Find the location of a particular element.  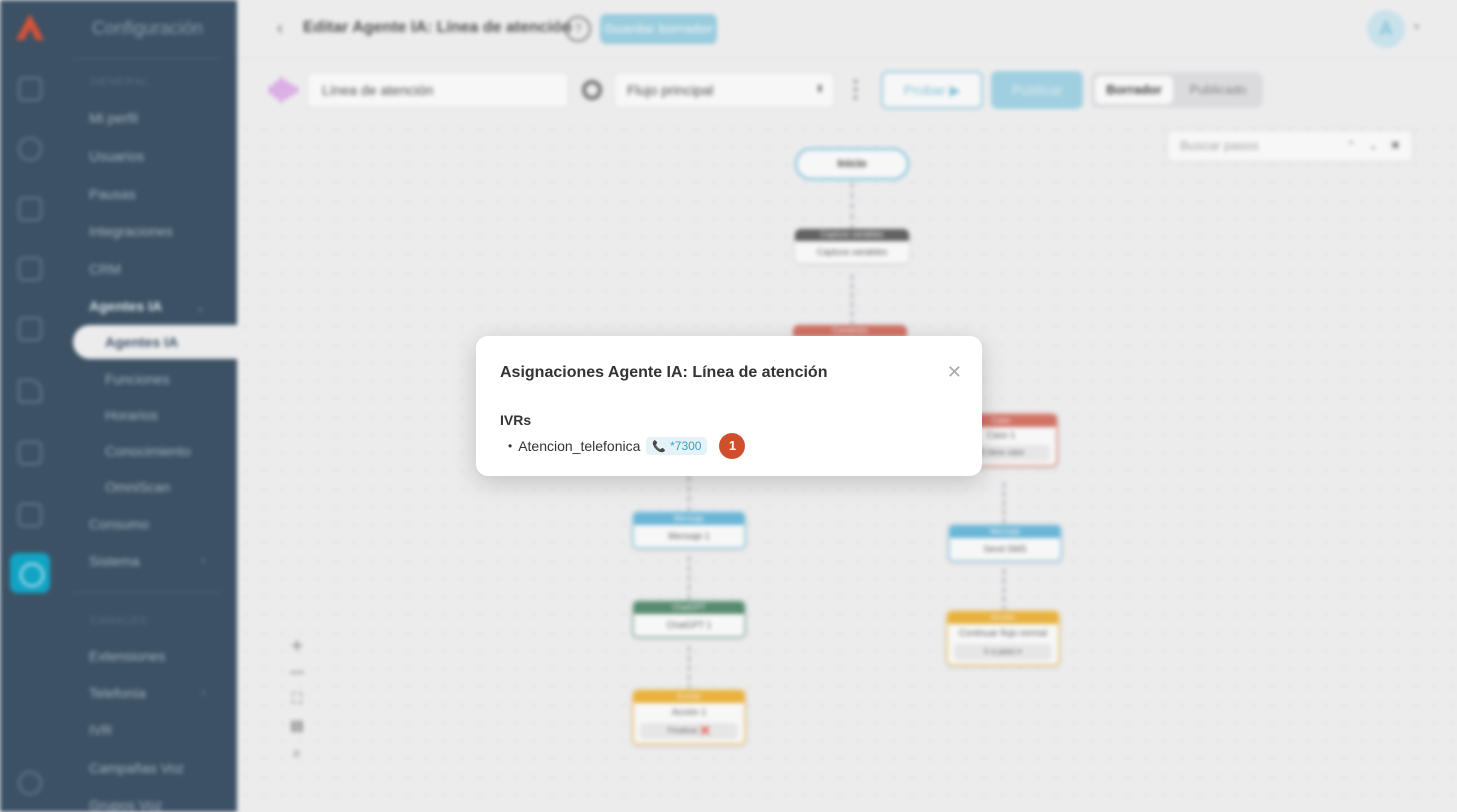

count-badge: 1 is located at coordinates (732, 446).